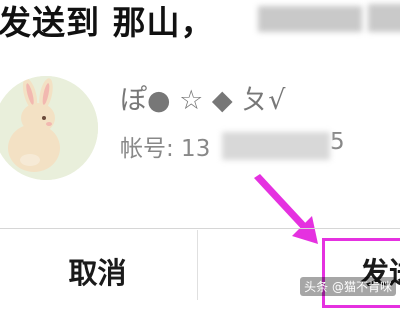 Image resolution: width=400 pixels, height=316 pixels. I want to click on button-separator, so click(197, 265).